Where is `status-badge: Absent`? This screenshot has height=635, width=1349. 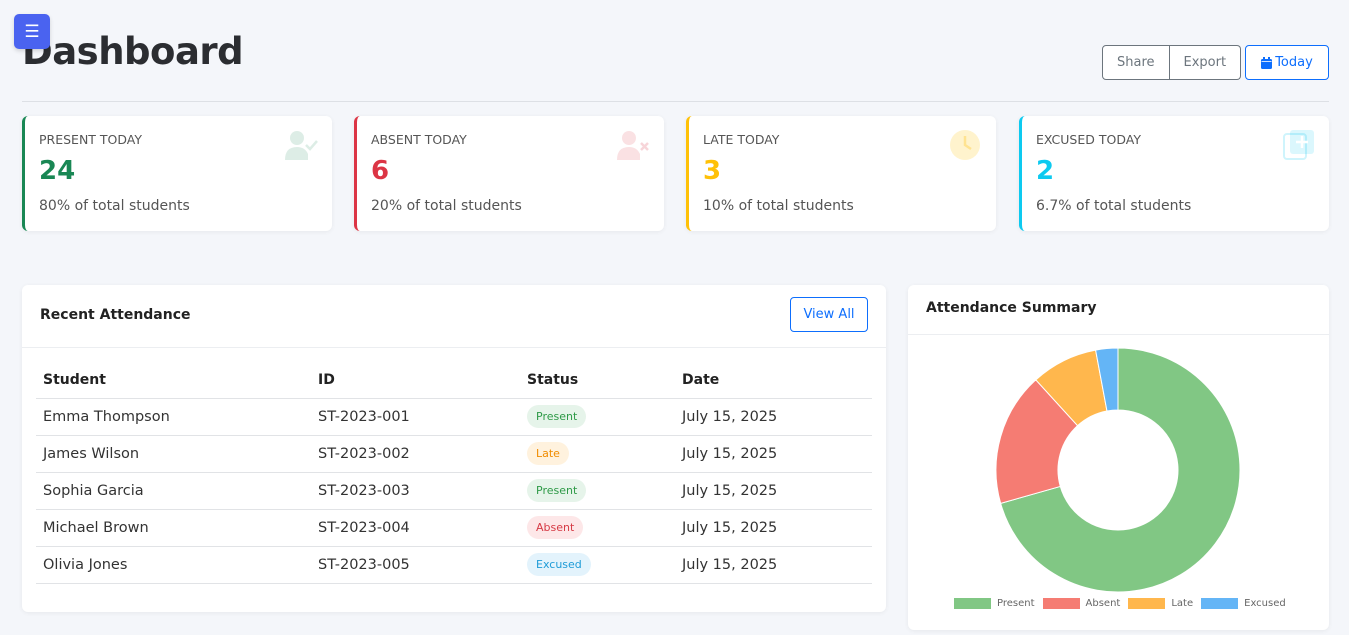
status-badge: Absent is located at coordinates (555, 527).